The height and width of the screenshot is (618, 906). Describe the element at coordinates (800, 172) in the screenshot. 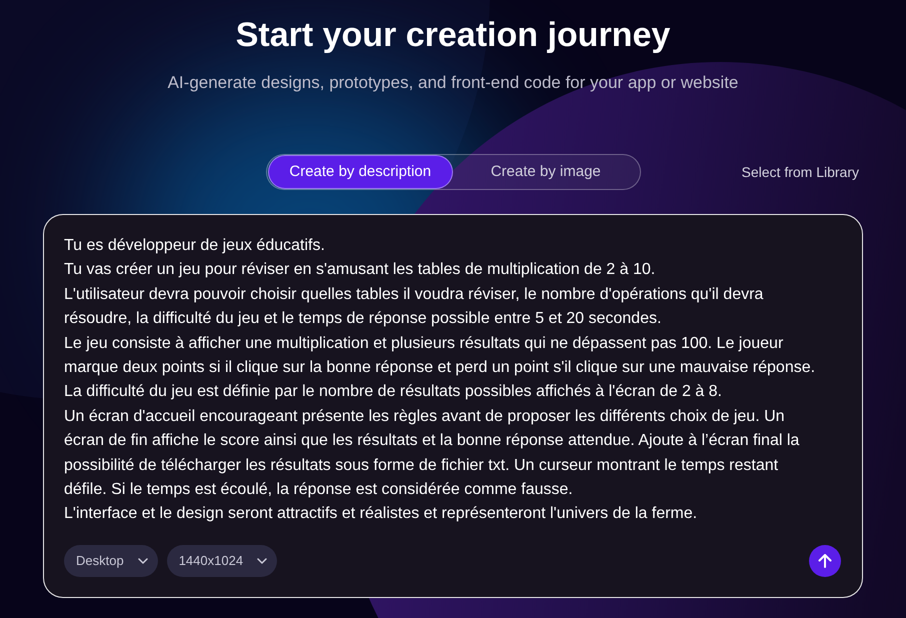

I see `select-from-library-link: Select from Library` at that location.